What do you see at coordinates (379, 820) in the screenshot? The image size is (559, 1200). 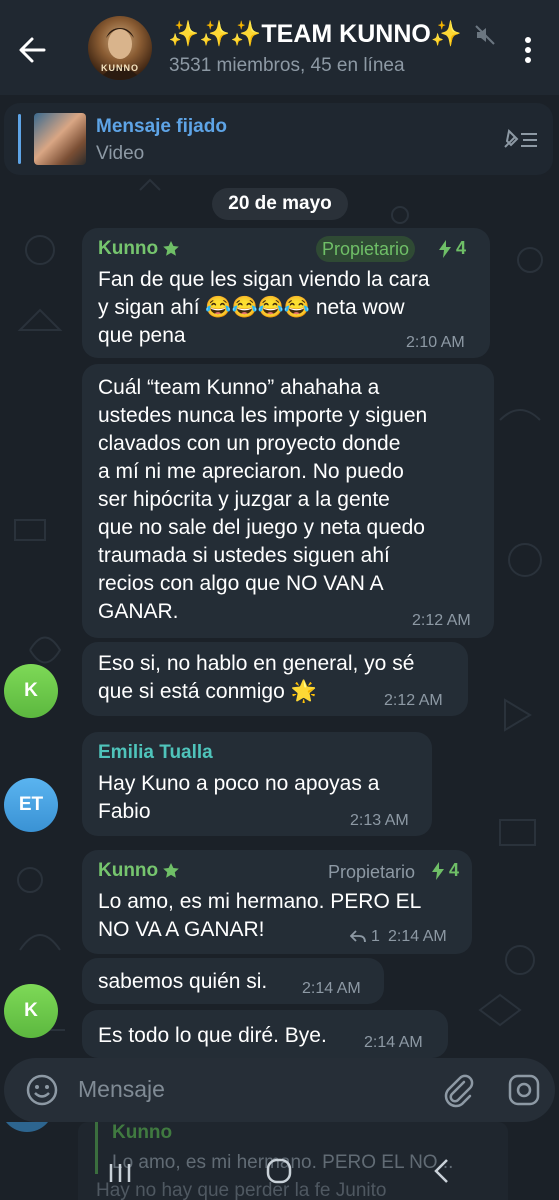 I see `message-time: 2:13 AM` at bounding box center [379, 820].